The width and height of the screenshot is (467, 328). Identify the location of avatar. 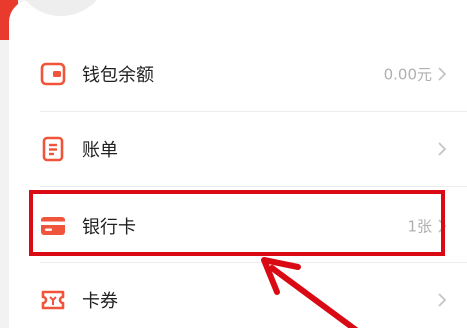
(61, 8).